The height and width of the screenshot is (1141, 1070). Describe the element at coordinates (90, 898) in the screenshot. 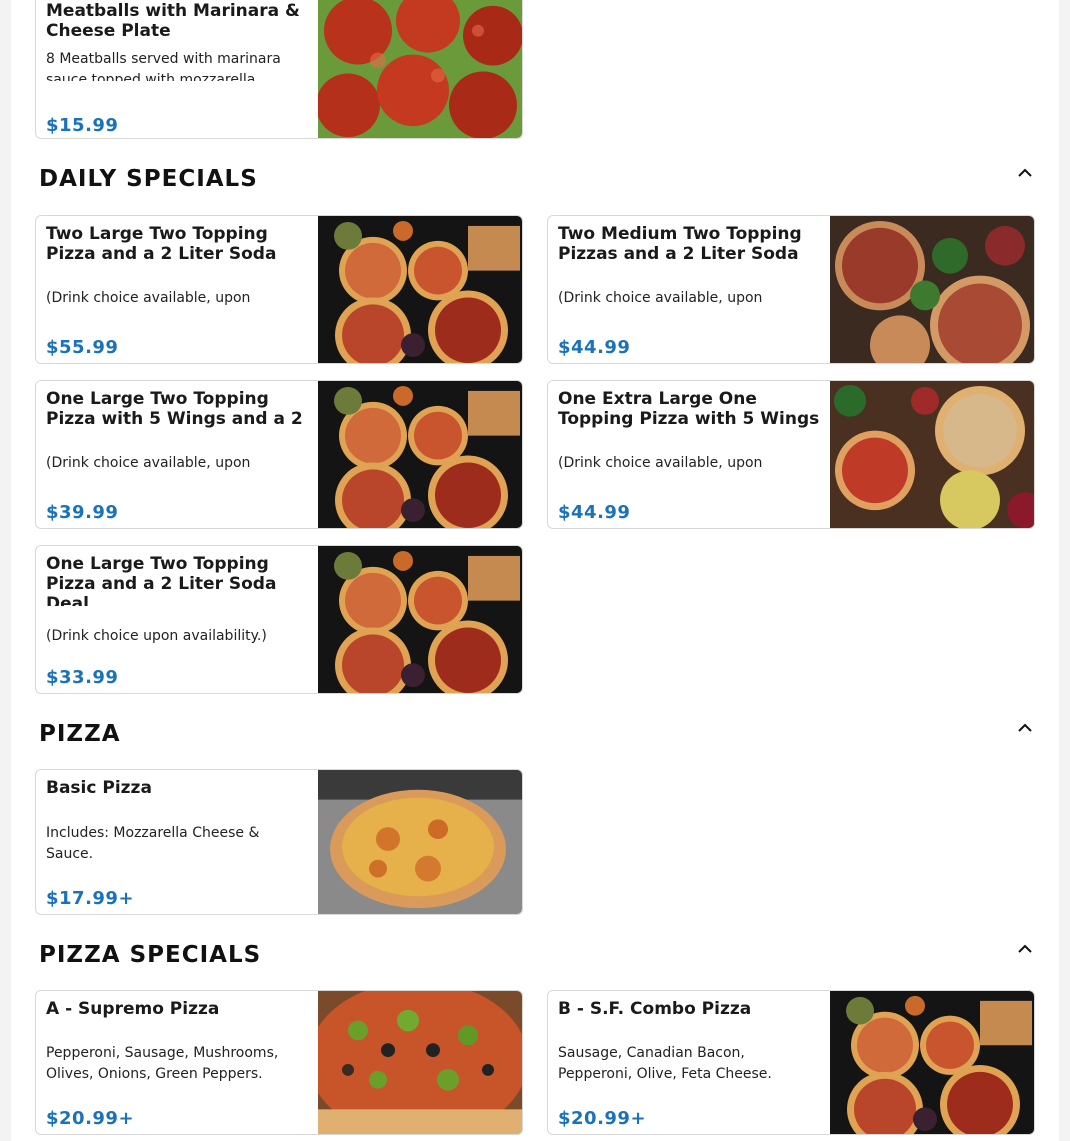

I see `item-price: $17.99+` at that location.